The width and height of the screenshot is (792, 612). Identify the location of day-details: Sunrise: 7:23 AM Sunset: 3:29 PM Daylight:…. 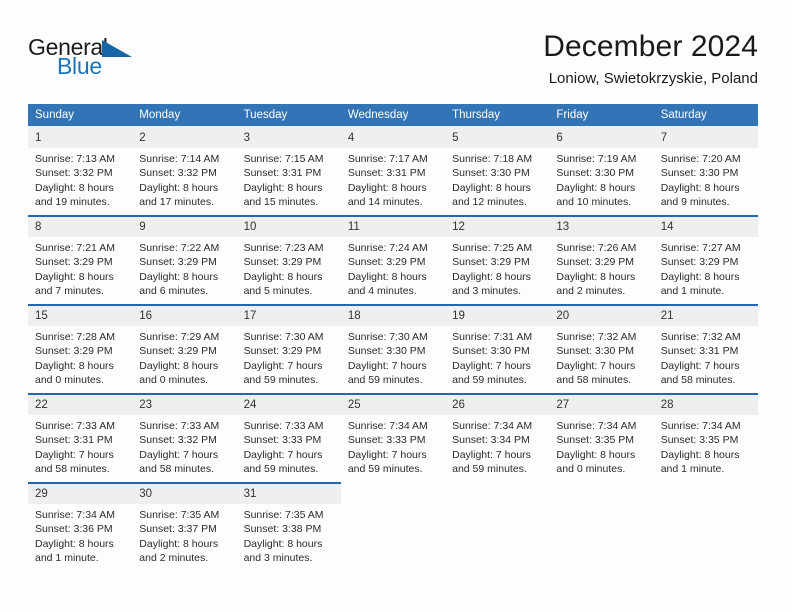
(289, 268).